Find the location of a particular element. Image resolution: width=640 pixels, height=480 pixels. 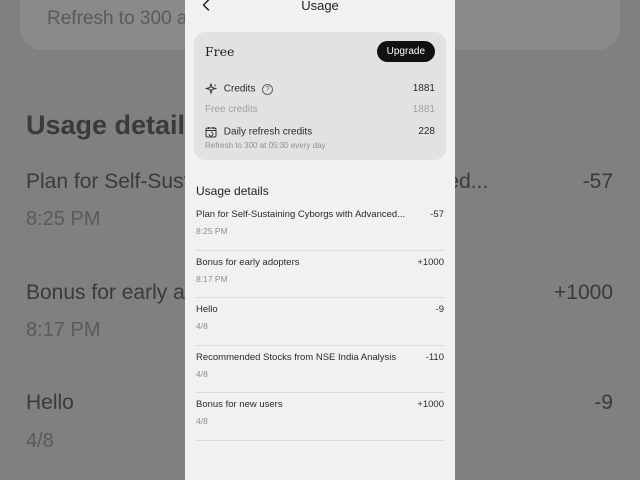

upgrade-button: Upgrade is located at coordinates (405, 51).